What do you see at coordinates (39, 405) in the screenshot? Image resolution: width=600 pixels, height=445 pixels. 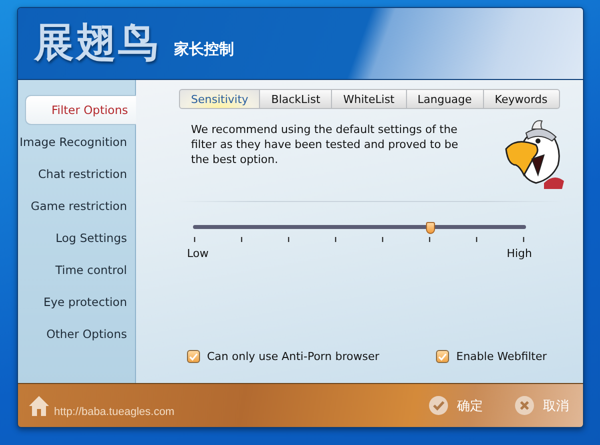 I see `home-icon` at bounding box center [39, 405].